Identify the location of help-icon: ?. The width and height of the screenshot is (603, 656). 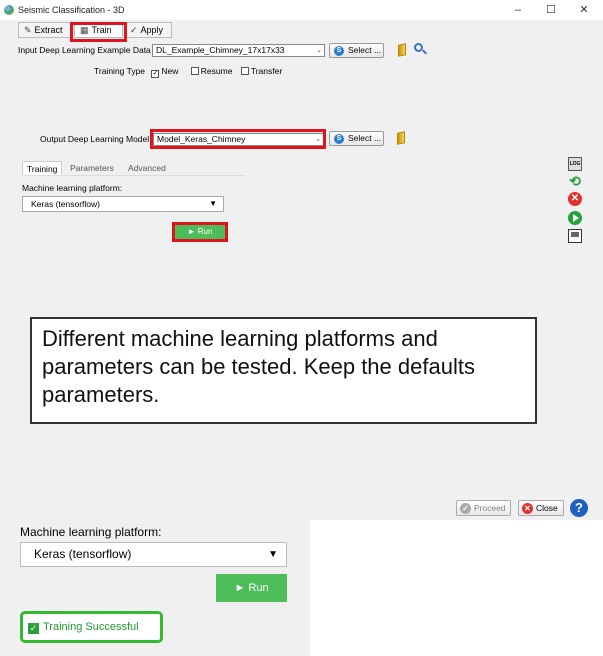
(579, 508).